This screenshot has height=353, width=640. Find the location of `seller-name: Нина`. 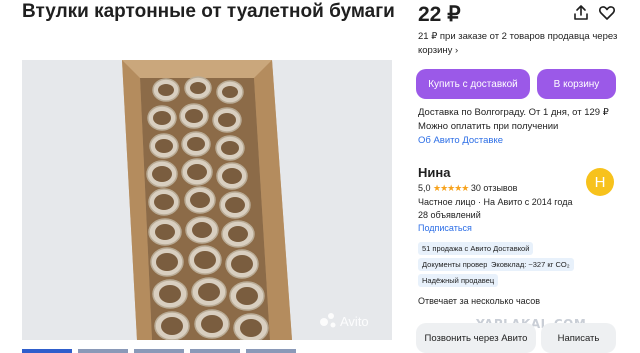

seller-name: Нина is located at coordinates (434, 172).